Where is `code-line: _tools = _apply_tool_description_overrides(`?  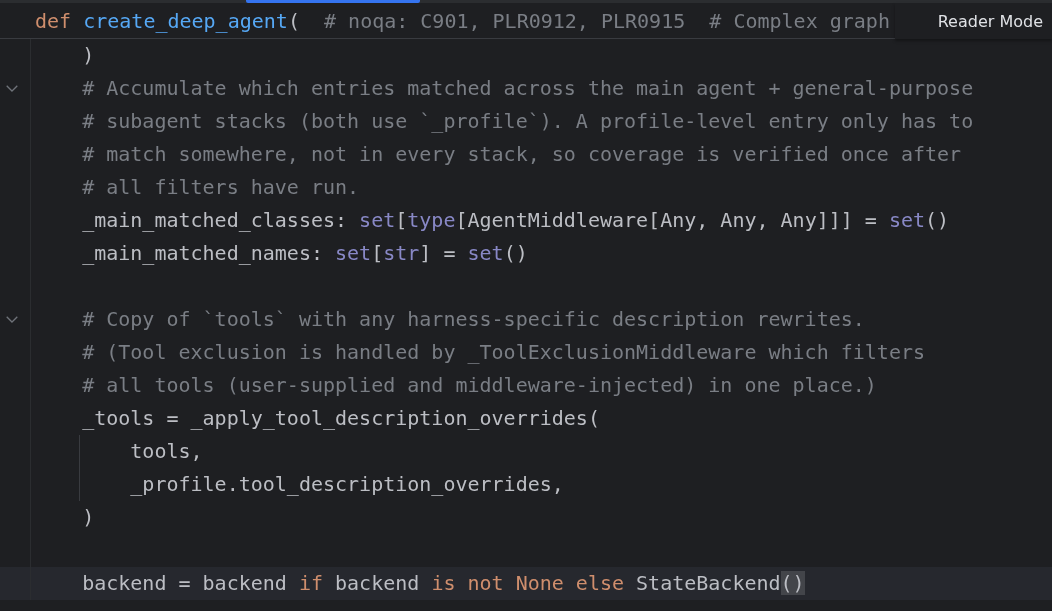
code-line: _tools = _apply_tool_description_overrides( is located at coordinates (341, 418).